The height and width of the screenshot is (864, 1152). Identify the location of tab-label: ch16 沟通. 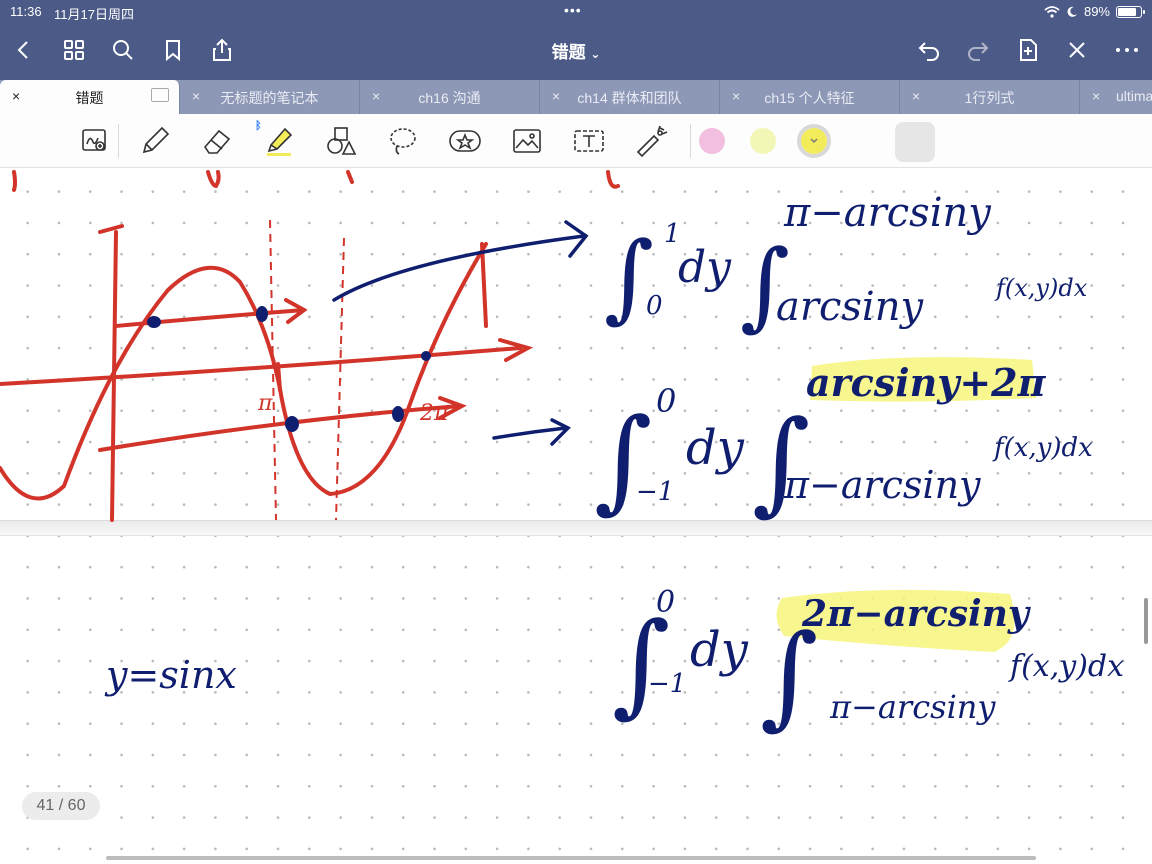
(449, 98).